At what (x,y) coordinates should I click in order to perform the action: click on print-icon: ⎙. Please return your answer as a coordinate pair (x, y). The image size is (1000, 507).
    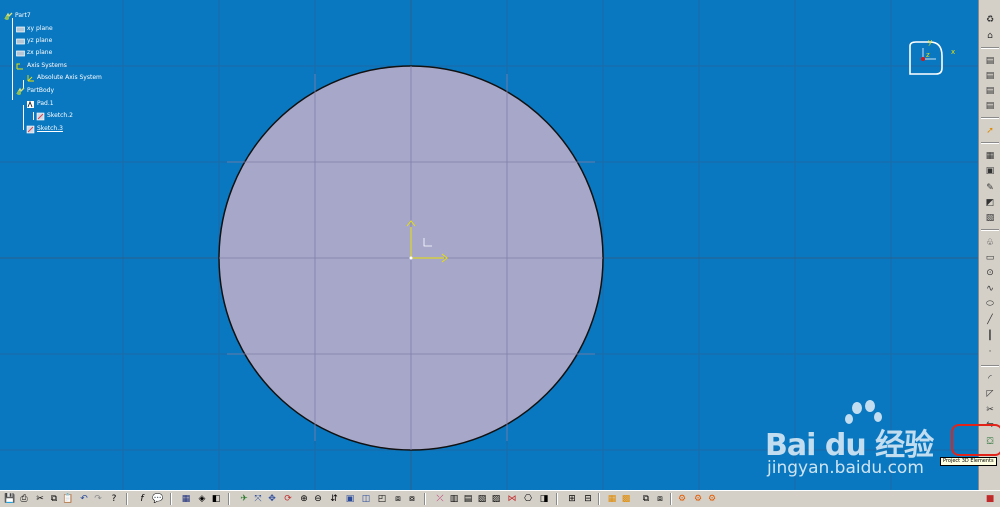
    Looking at the image, I should click on (24, 499).